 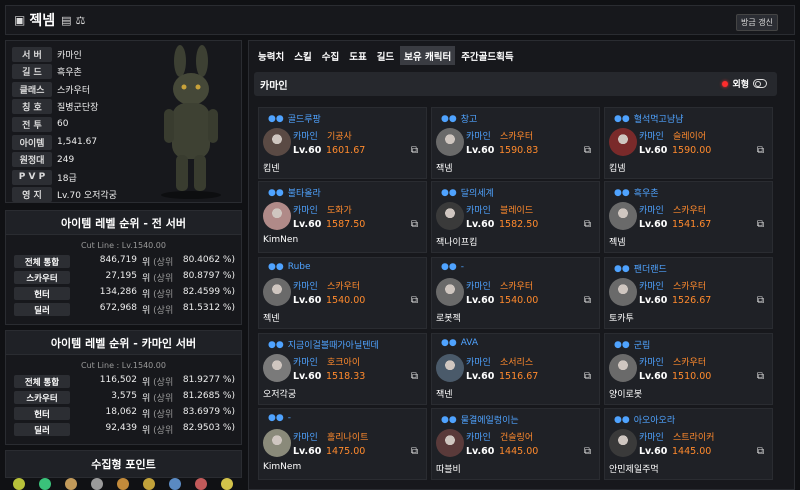 I want to click on card-character-name: 잭나이프킴, so click(x=456, y=241).